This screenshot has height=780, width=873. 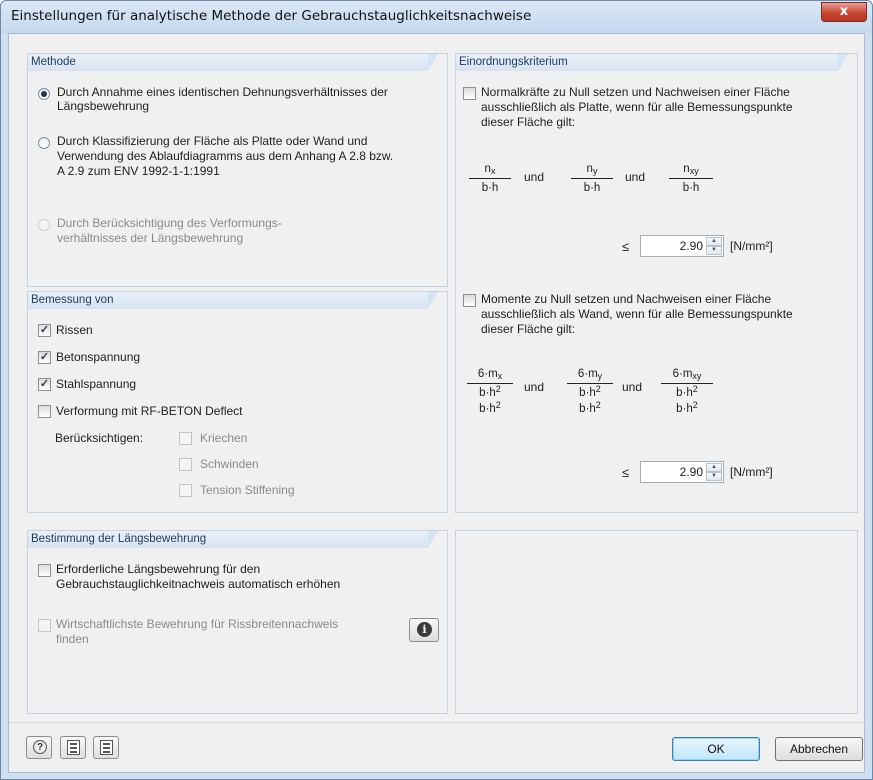 I want to click on crit1-checkbox, so click(x=469, y=93).